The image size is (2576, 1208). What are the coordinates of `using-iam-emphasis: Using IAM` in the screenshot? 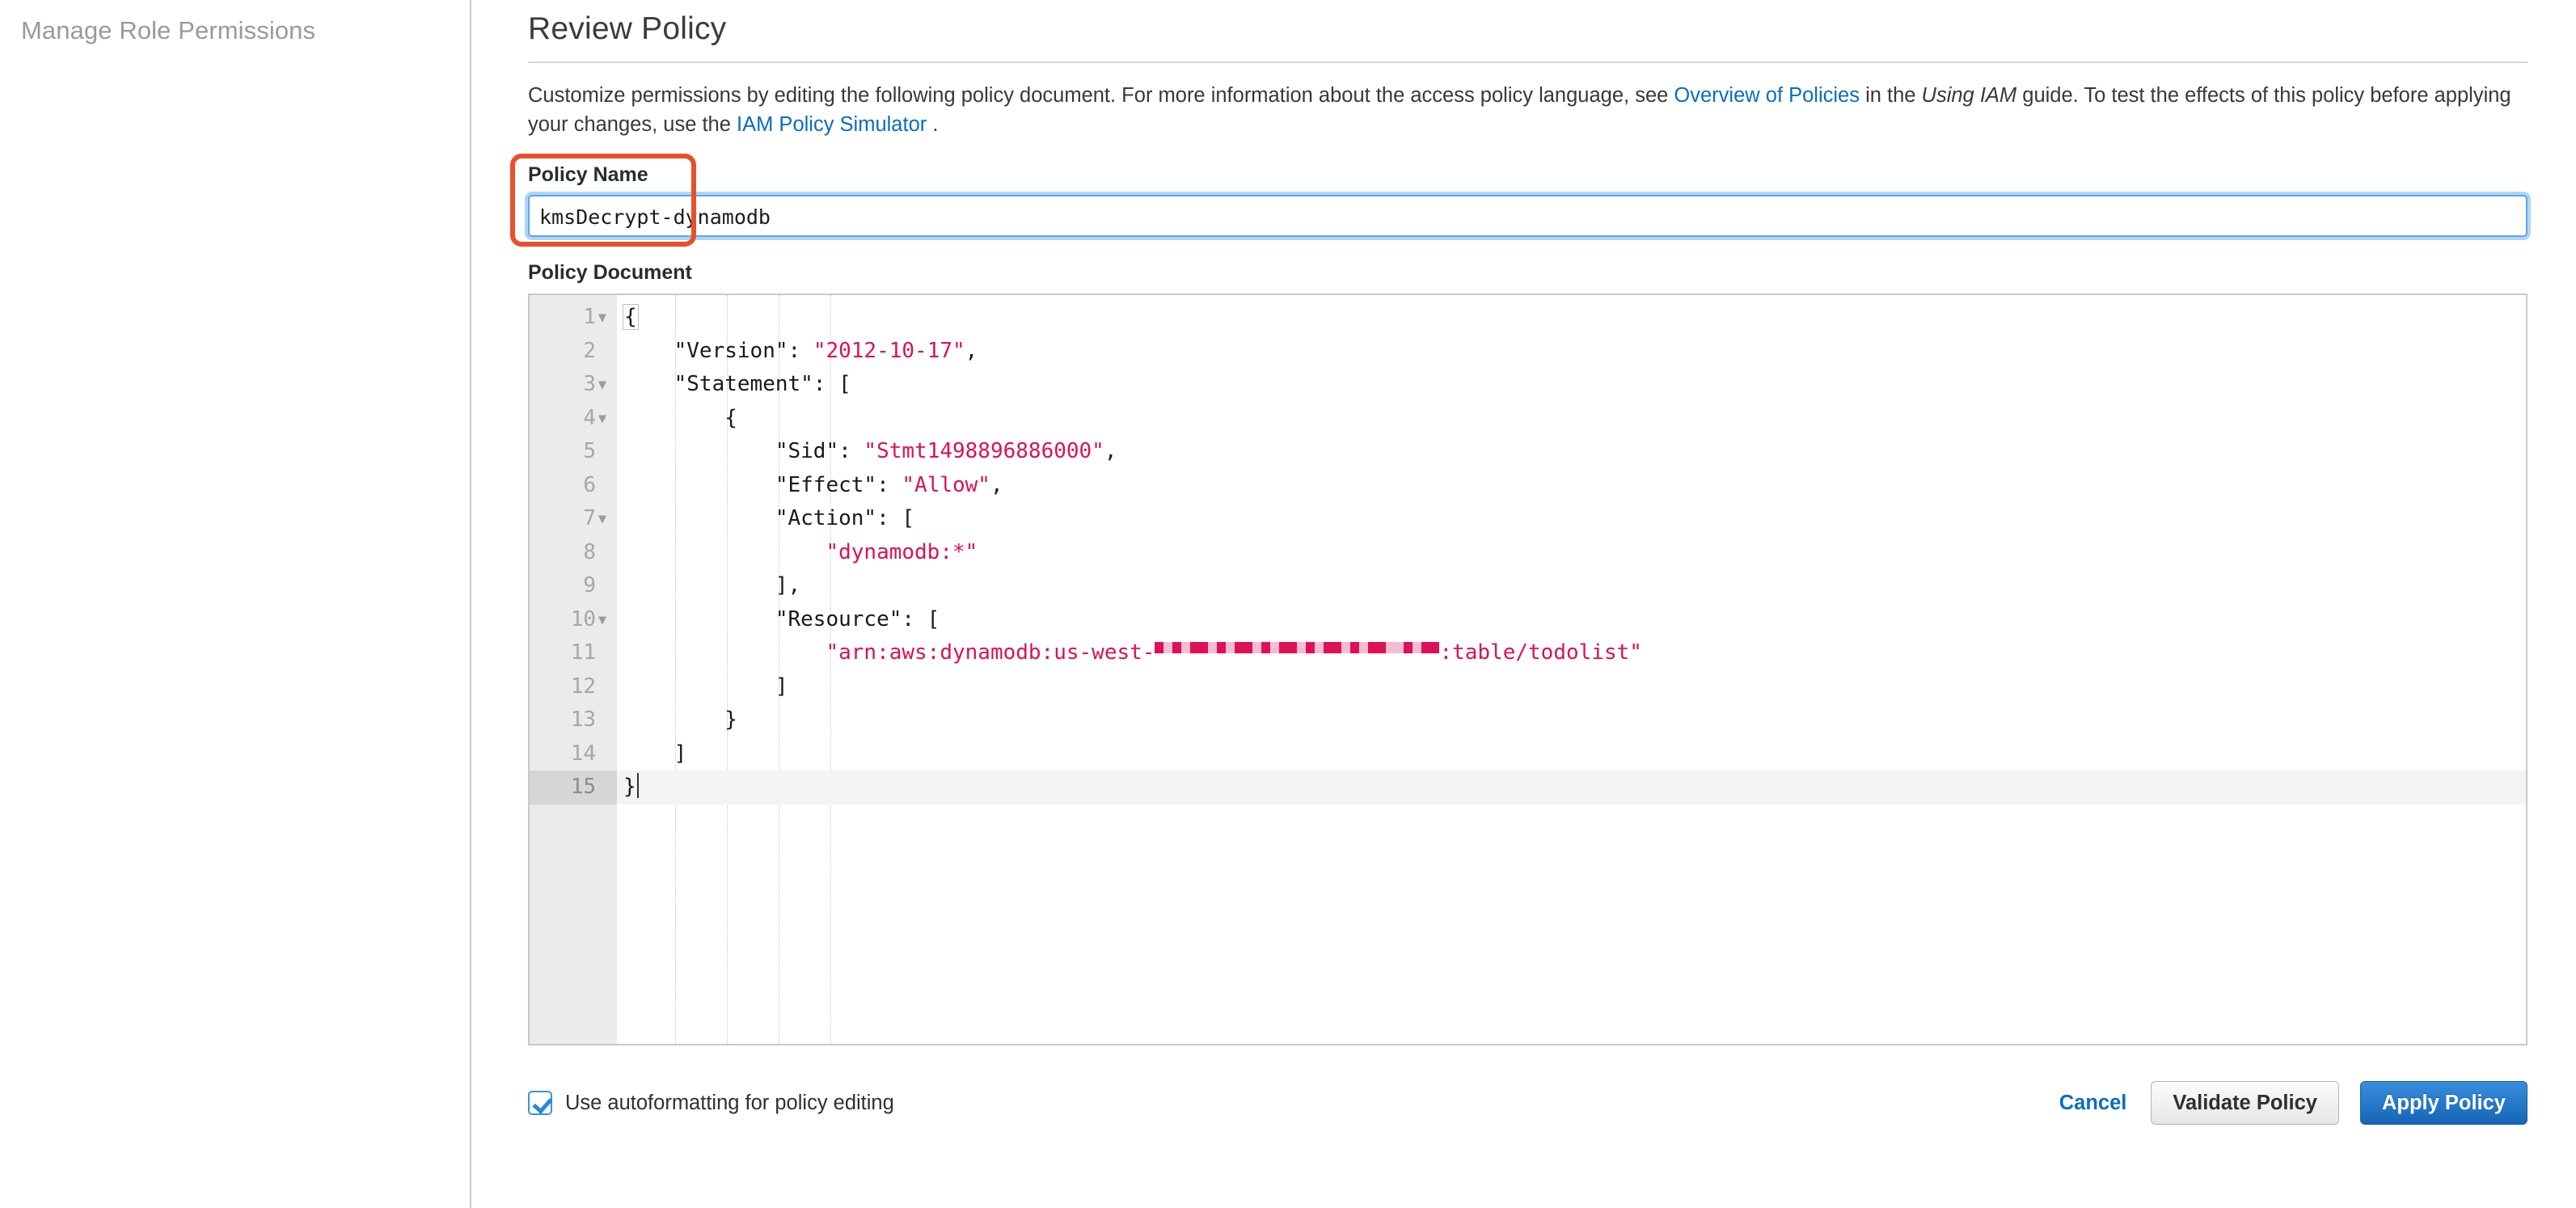 It's located at (1969, 95).